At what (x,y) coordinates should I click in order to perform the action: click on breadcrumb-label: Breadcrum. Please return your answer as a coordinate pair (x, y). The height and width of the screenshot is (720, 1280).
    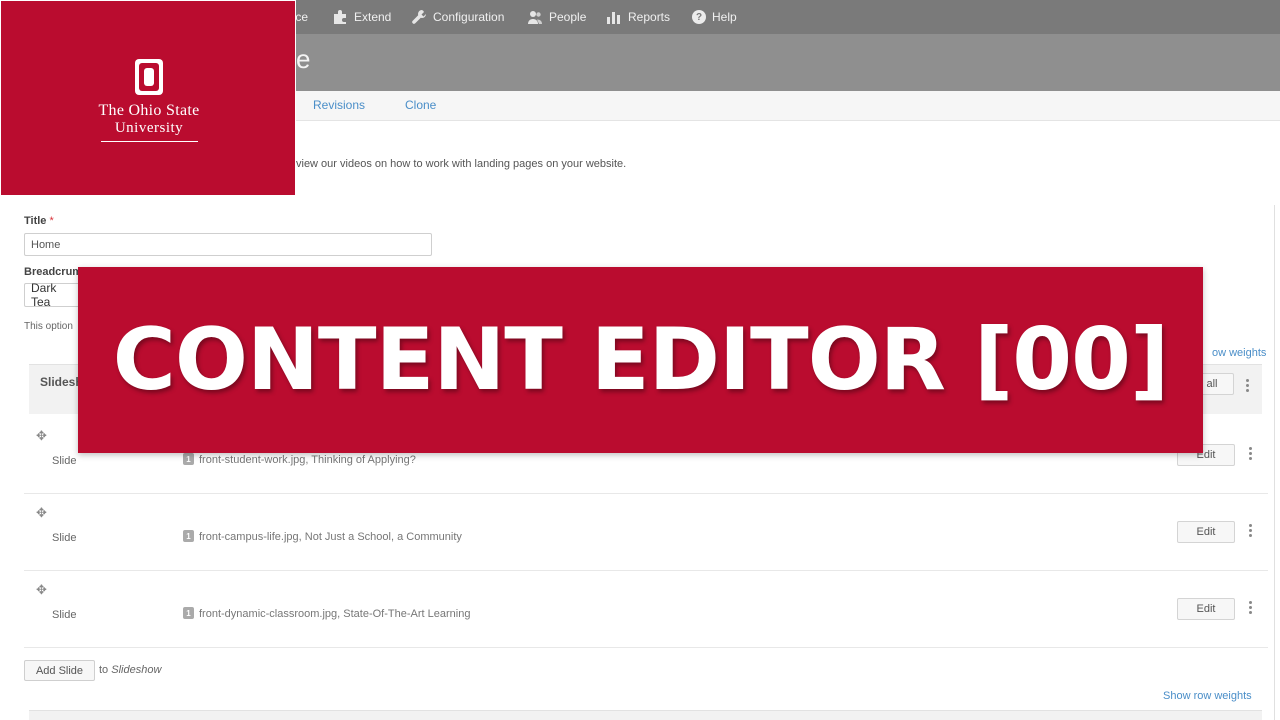
    Looking at the image, I should click on (53, 272).